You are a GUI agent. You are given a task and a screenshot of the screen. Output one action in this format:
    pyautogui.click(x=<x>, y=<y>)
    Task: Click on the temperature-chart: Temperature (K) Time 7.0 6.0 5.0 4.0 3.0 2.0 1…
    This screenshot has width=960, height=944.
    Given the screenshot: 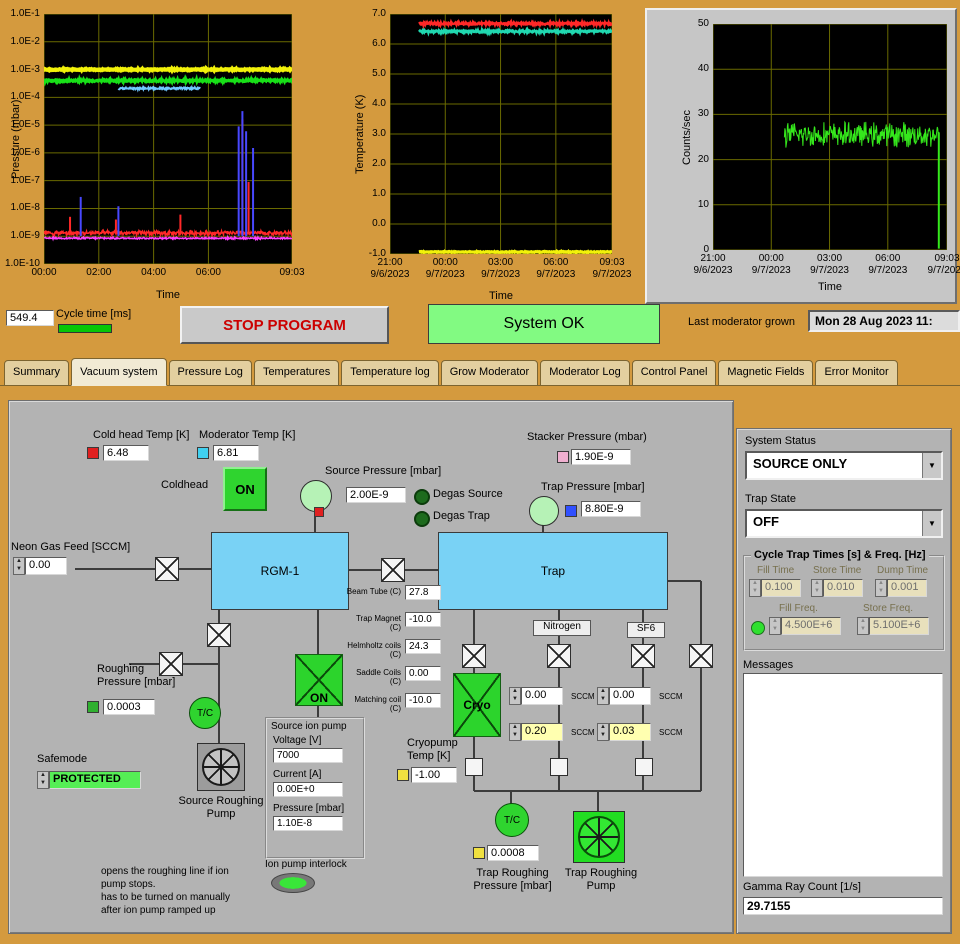 What is the action you would take?
    pyautogui.click(x=491, y=163)
    